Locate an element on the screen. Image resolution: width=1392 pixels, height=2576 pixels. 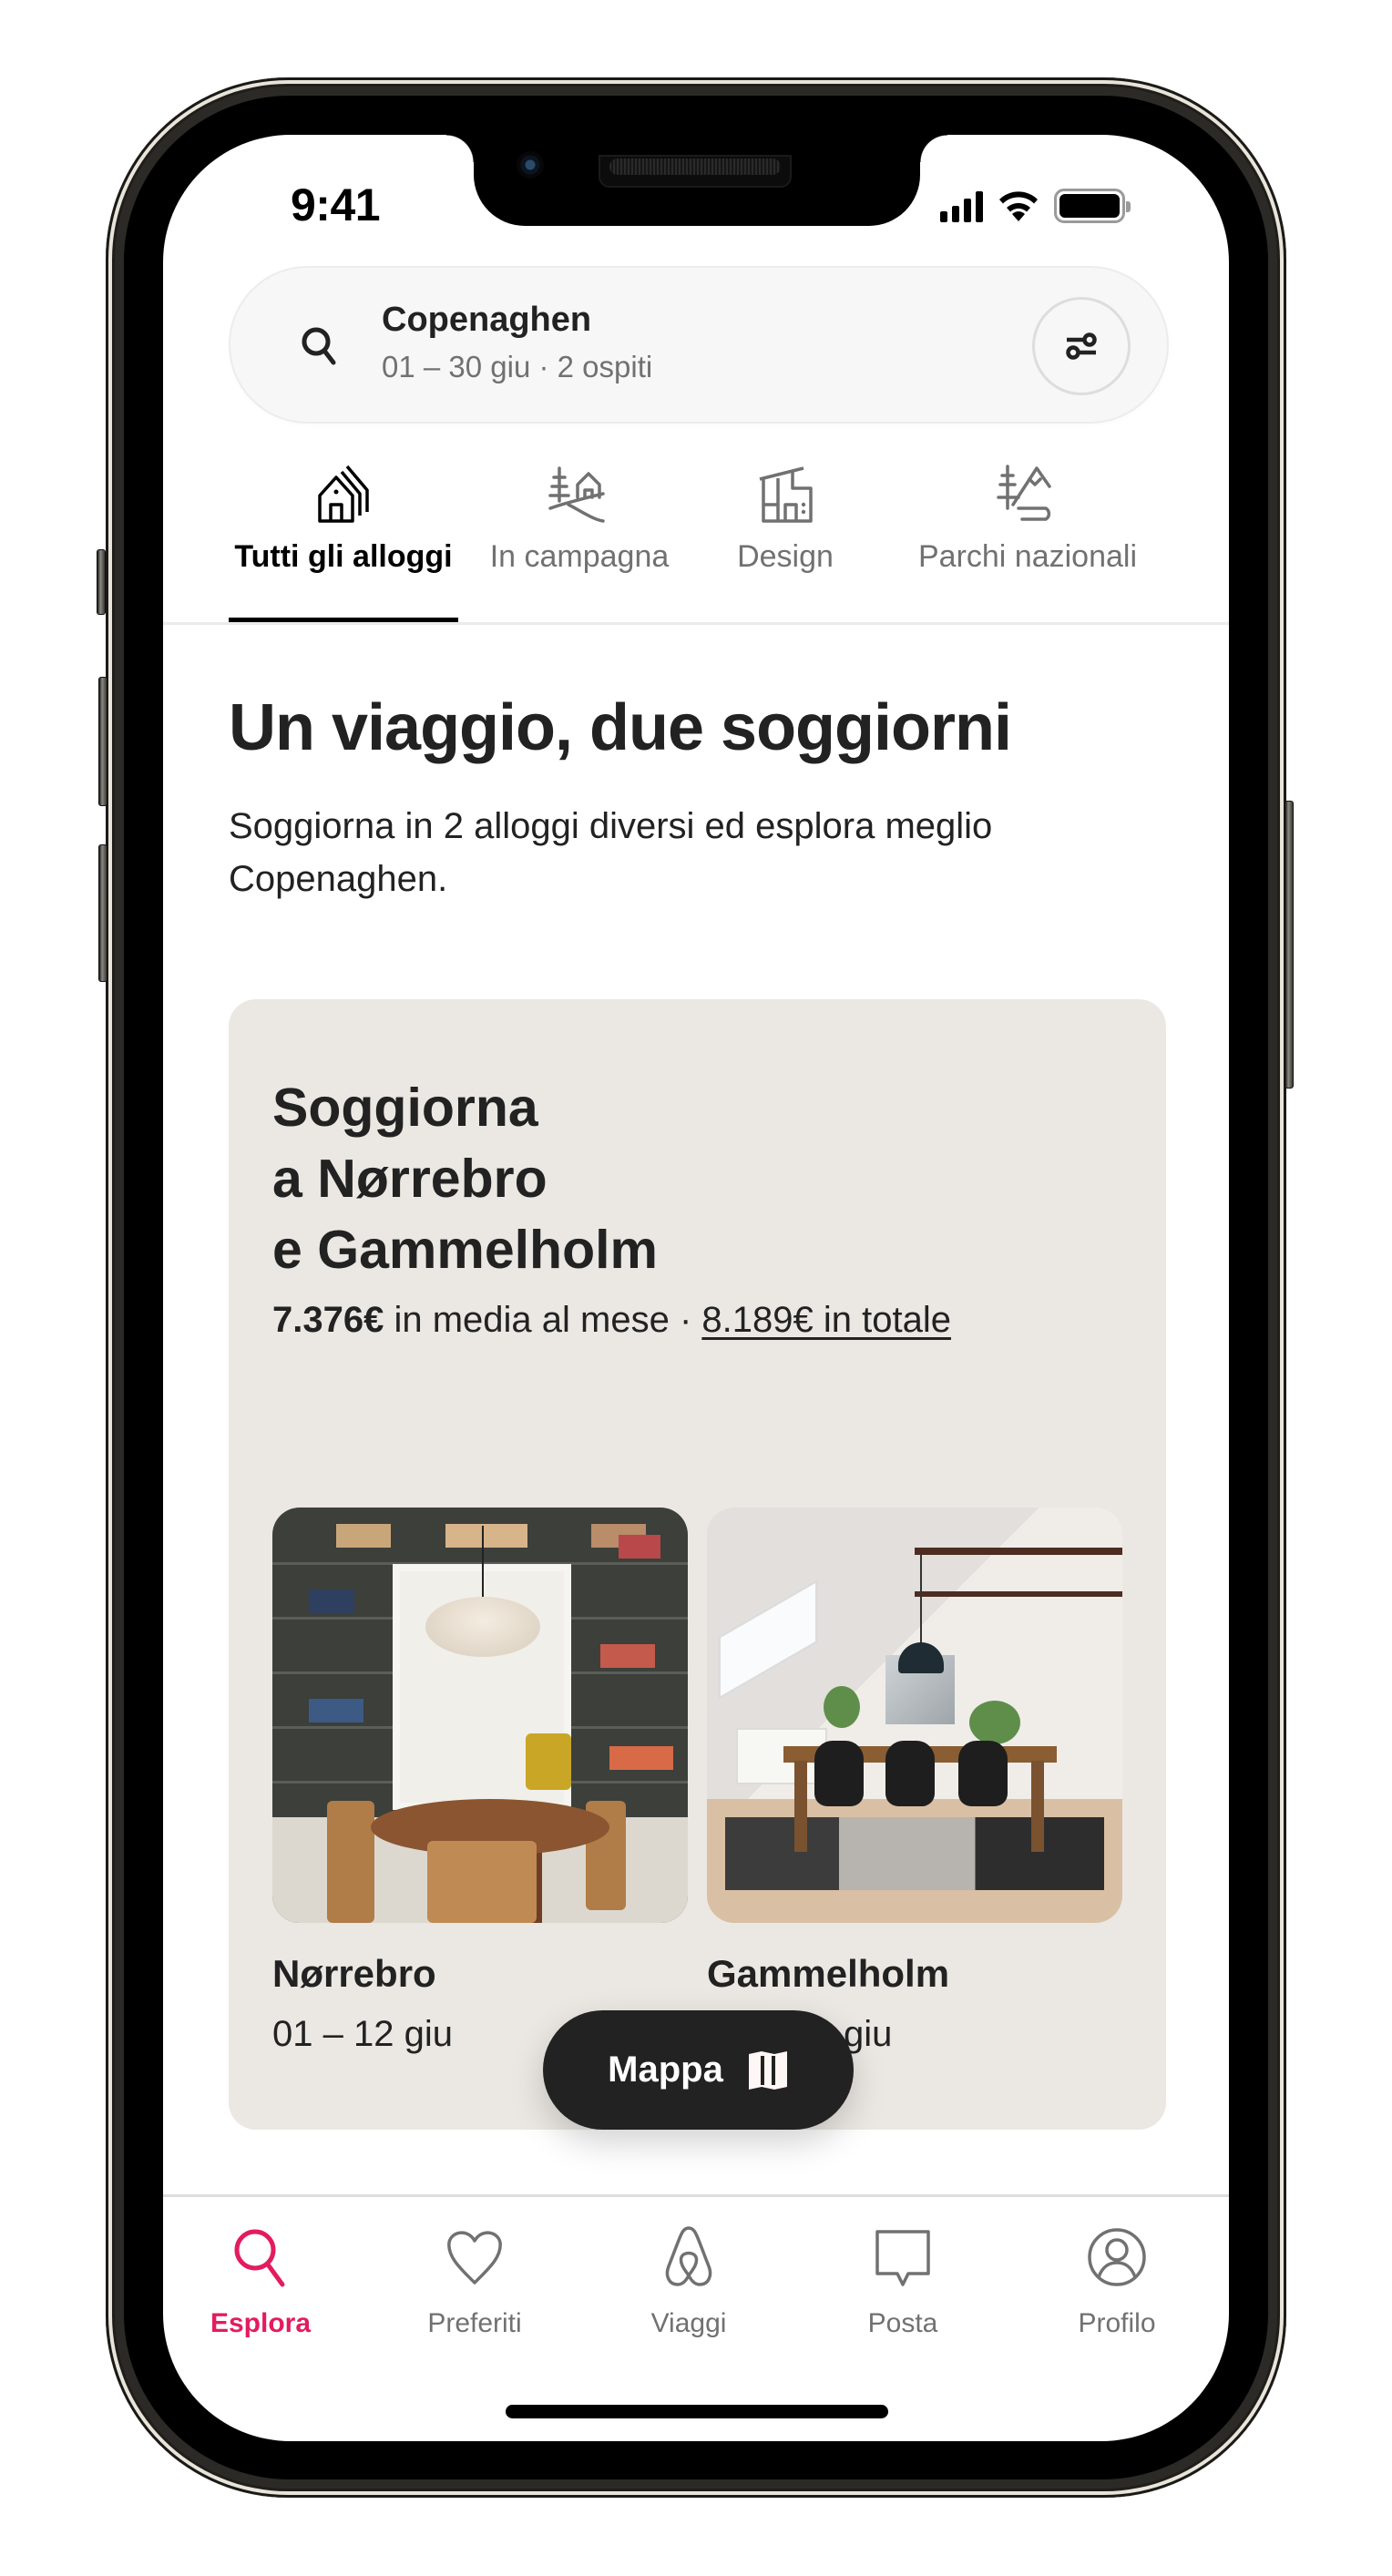
national-park-icon is located at coordinates (1024, 493).